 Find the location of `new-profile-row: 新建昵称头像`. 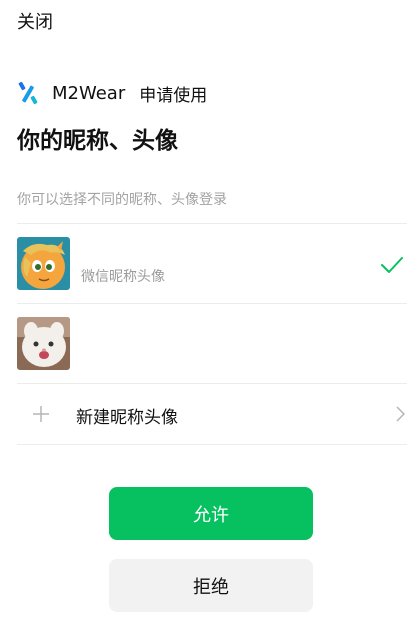

new-profile-row: 新建昵称头像 is located at coordinates (209, 414).